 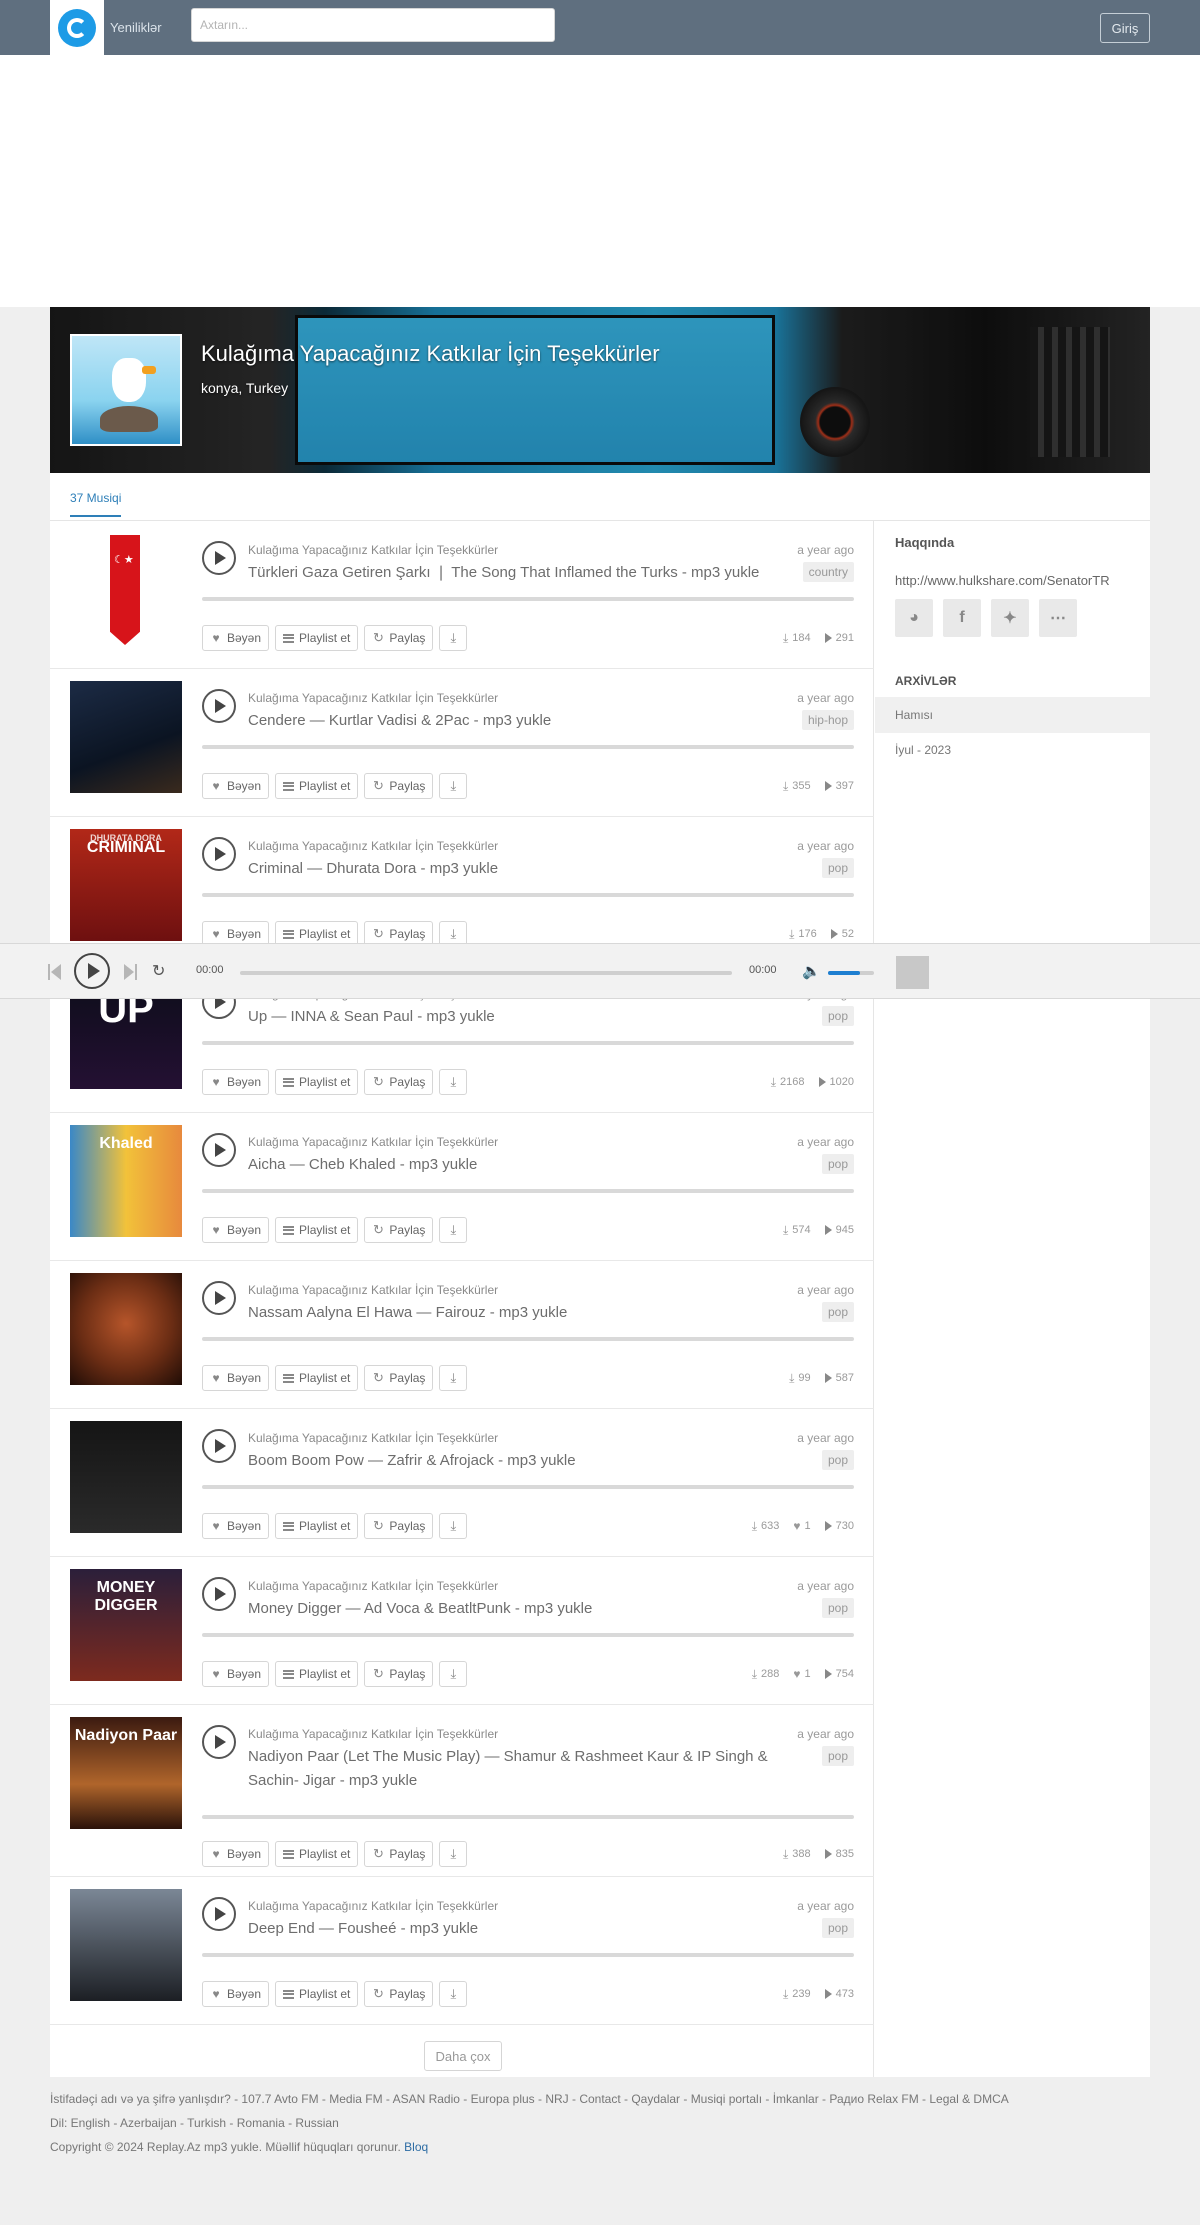 What do you see at coordinates (914, 618) in the screenshot?
I see `globe-icon: ◕` at bounding box center [914, 618].